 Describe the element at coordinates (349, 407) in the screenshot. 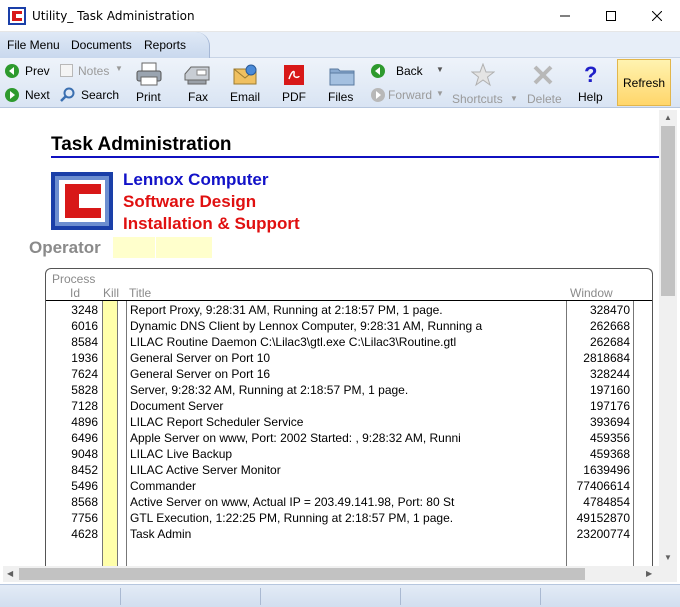

I see `table-row: 7128 Document Server 197176` at that location.